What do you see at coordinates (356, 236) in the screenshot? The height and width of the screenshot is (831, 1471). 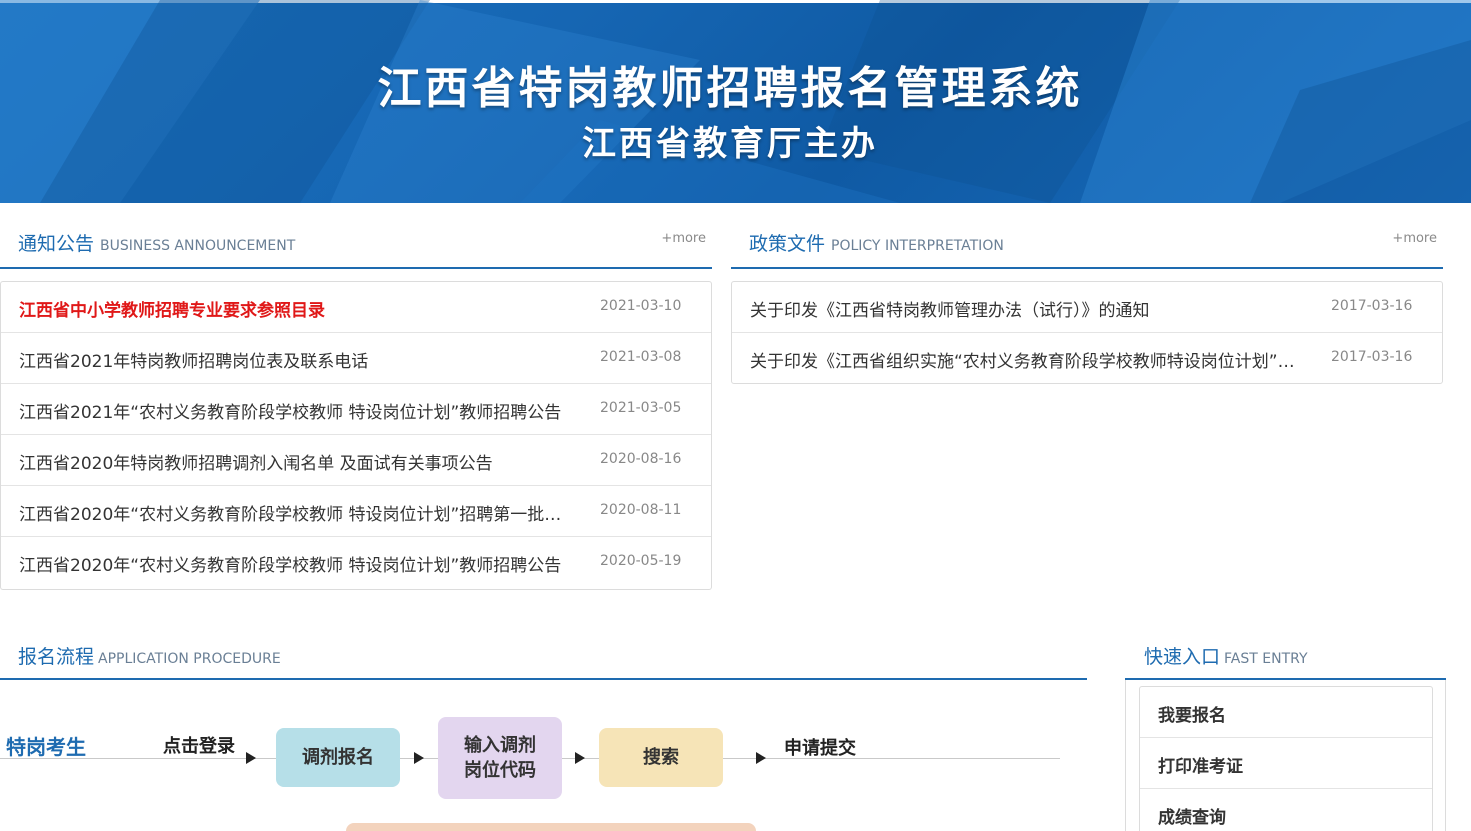 I see `announcement-header: 通知公告 BUSINESS ANNOUNCEMENT +more` at bounding box center [356, 236].